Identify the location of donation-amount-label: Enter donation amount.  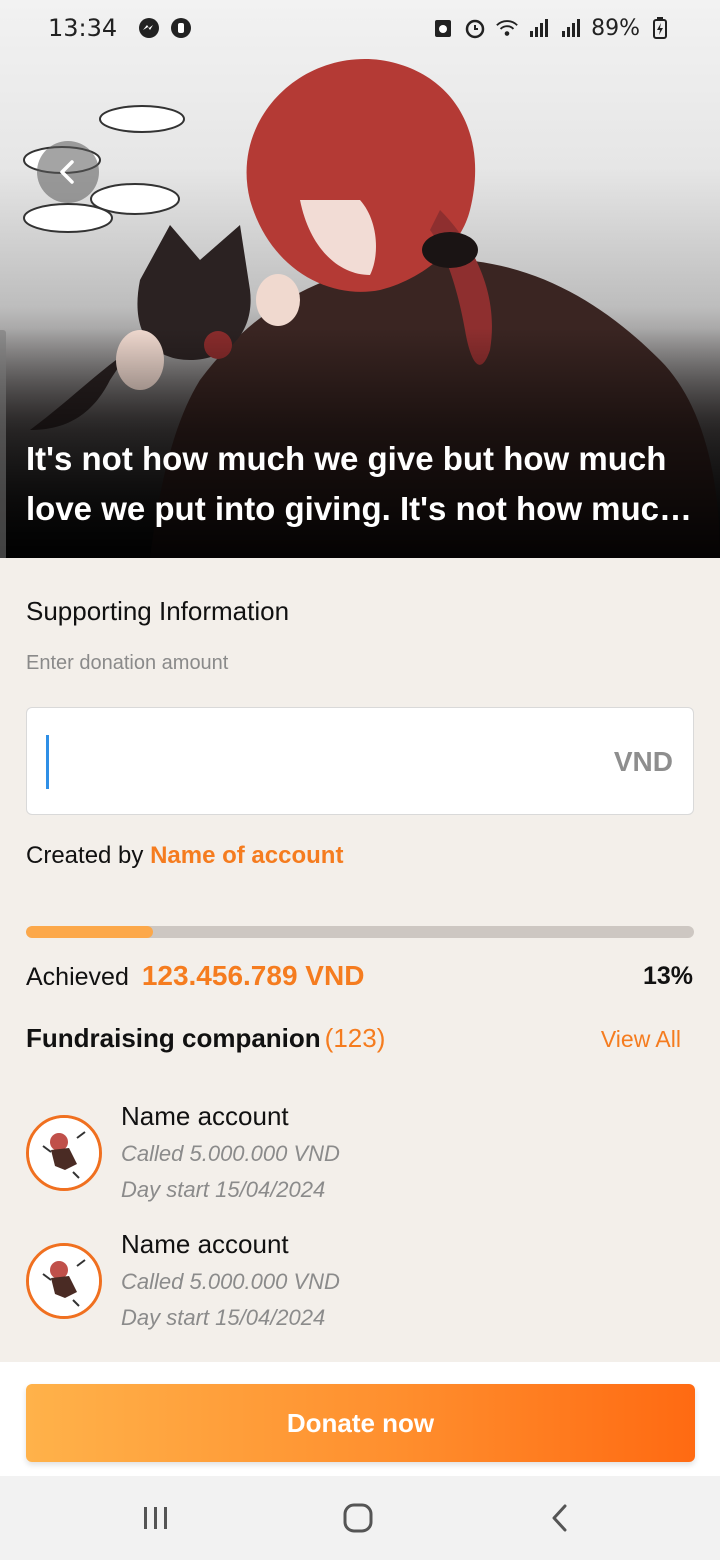
(127, 663).